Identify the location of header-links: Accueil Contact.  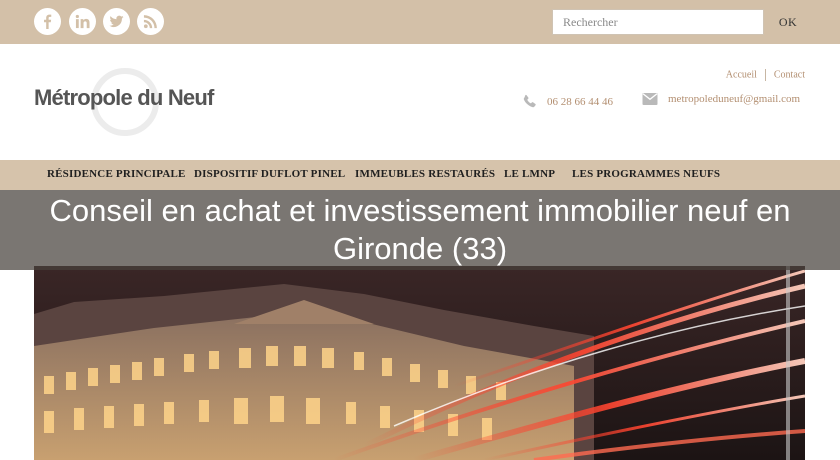
(765, 75).